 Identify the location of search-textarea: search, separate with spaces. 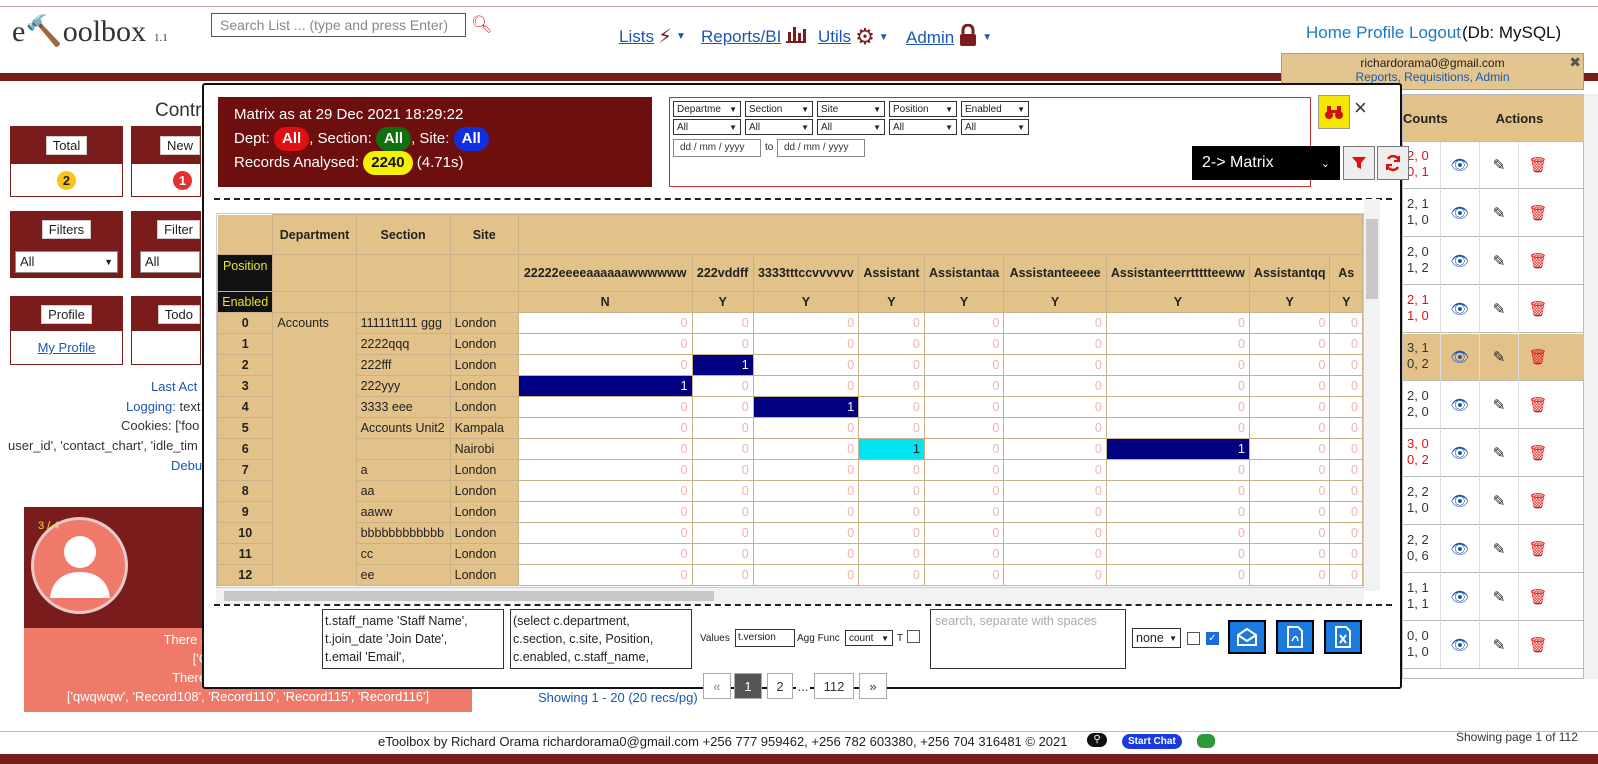
(1028, 639).